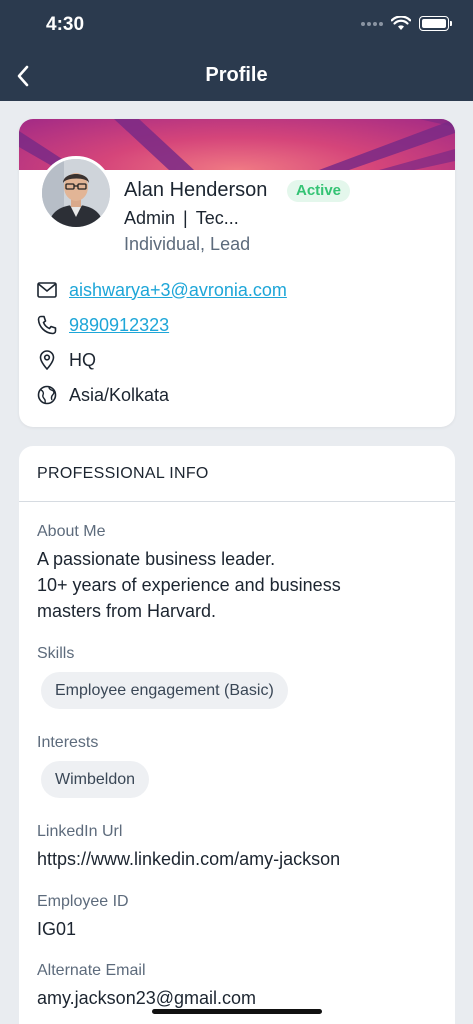 This screenshot has width=473, height=1024. I want to click on user-name: Alan Henderson, so click(196, 190).